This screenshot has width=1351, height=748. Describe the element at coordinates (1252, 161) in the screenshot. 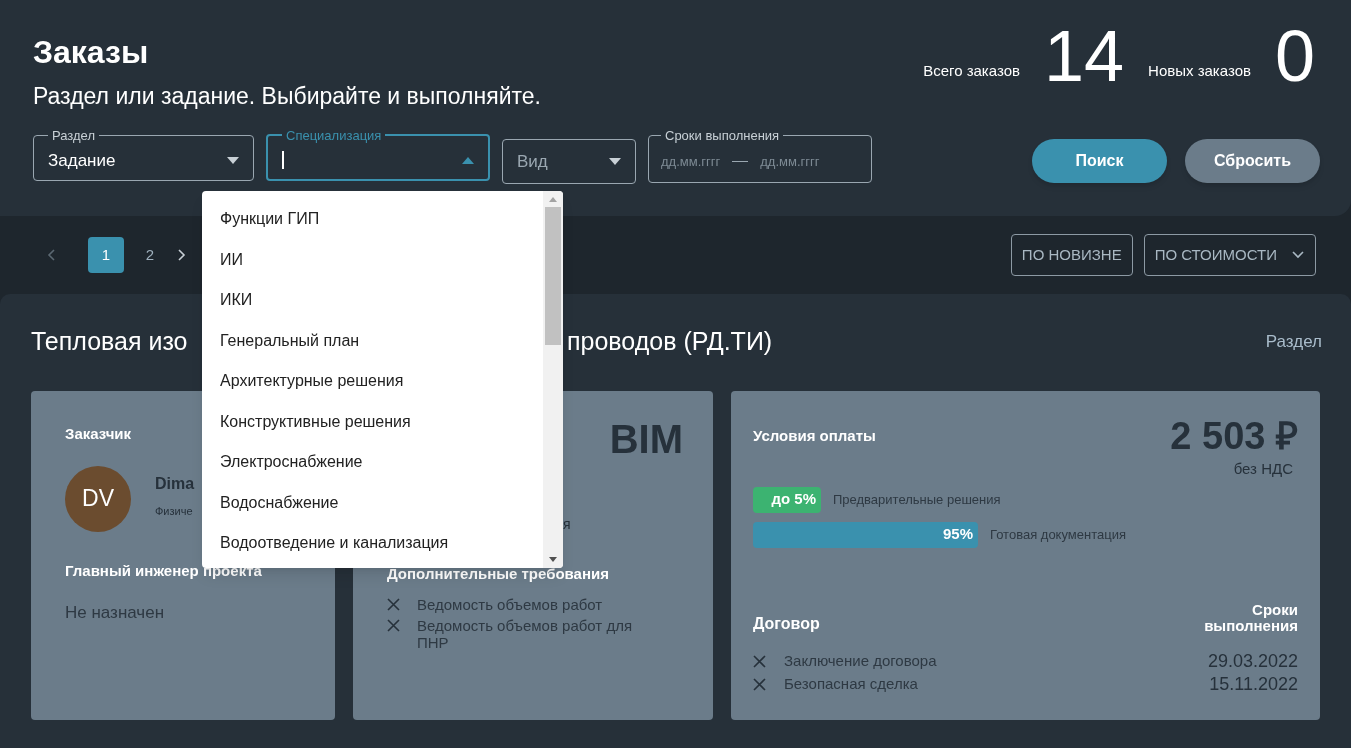

I see `reset-button: Сбросить` at that location.